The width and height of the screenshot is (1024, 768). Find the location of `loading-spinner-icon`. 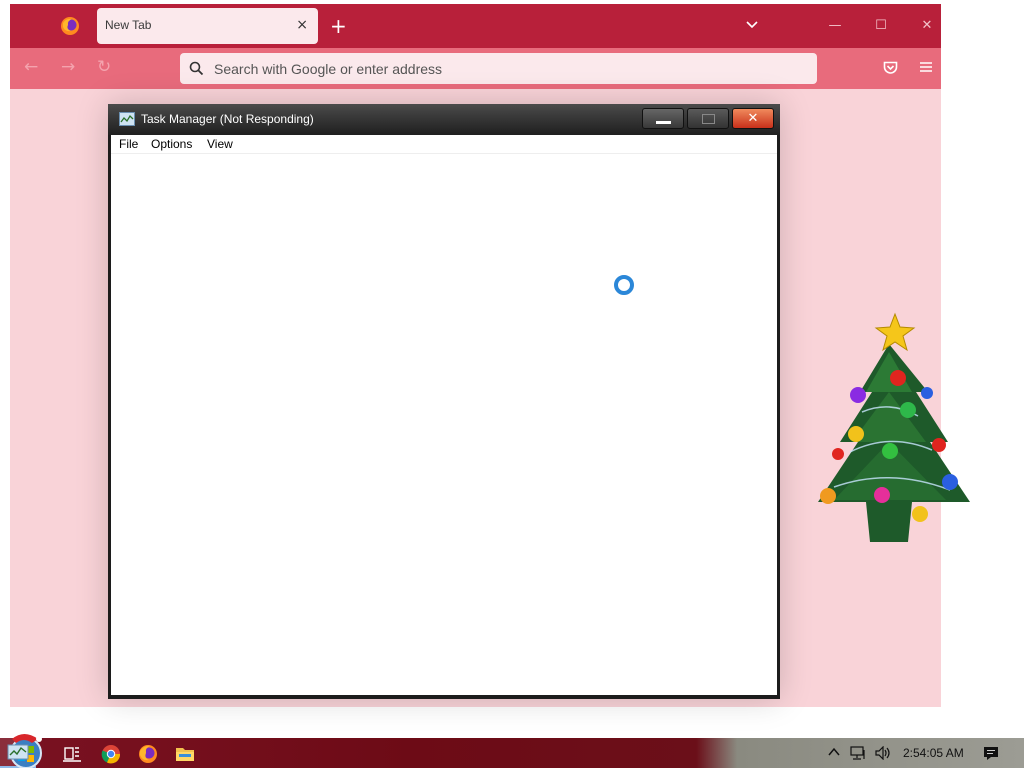

loading-spinner-icon is located at coordinates (624, 285).